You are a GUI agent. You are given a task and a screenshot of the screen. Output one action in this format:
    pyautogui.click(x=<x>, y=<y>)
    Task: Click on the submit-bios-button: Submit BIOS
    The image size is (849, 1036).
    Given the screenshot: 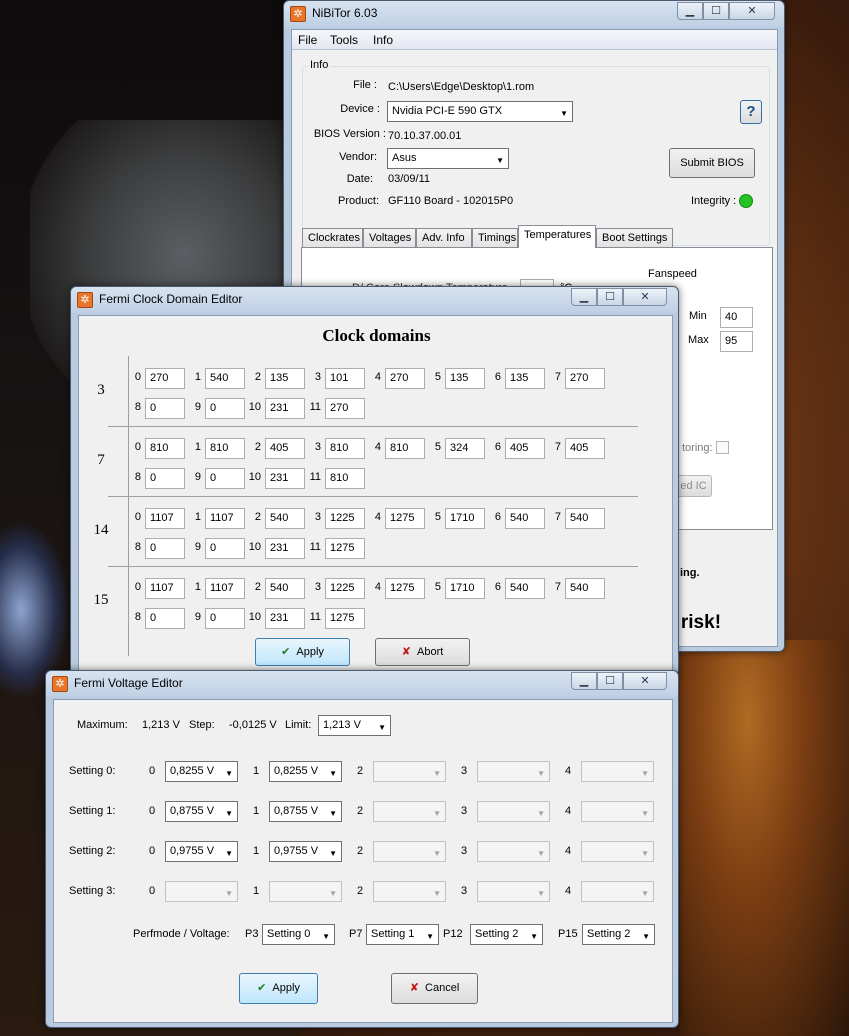 What is the action you would take?
    pyautogui.click(x=712, y=163)
    